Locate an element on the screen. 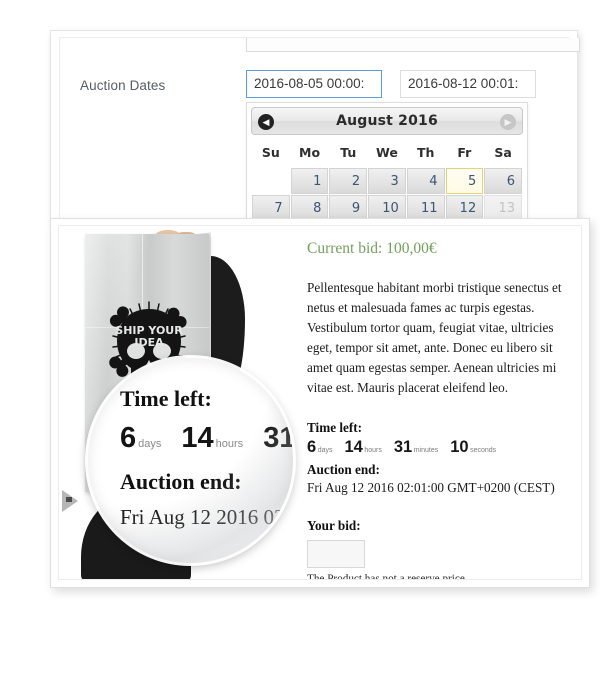 Image resolution: width=600 pixels, height=673 pixels. datepicker-day-4: 4 is located at coordinates (425, 181).